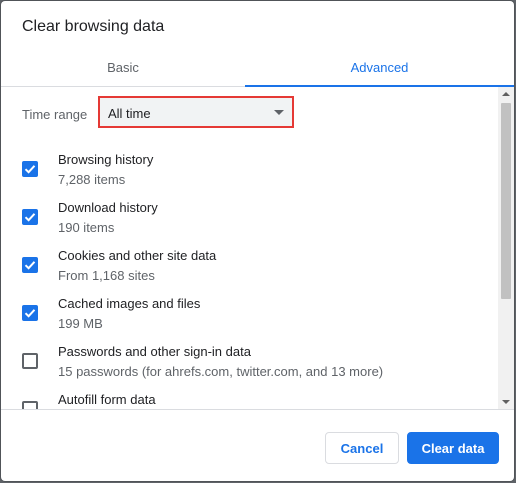 Image resolution: width=516 pixels, height=483 pixels. What do you see at coordinates (249, 320) in the screenshot?
I see `option-cached-images: Cached images and files 199 MB` at bounding box center [249, 320].